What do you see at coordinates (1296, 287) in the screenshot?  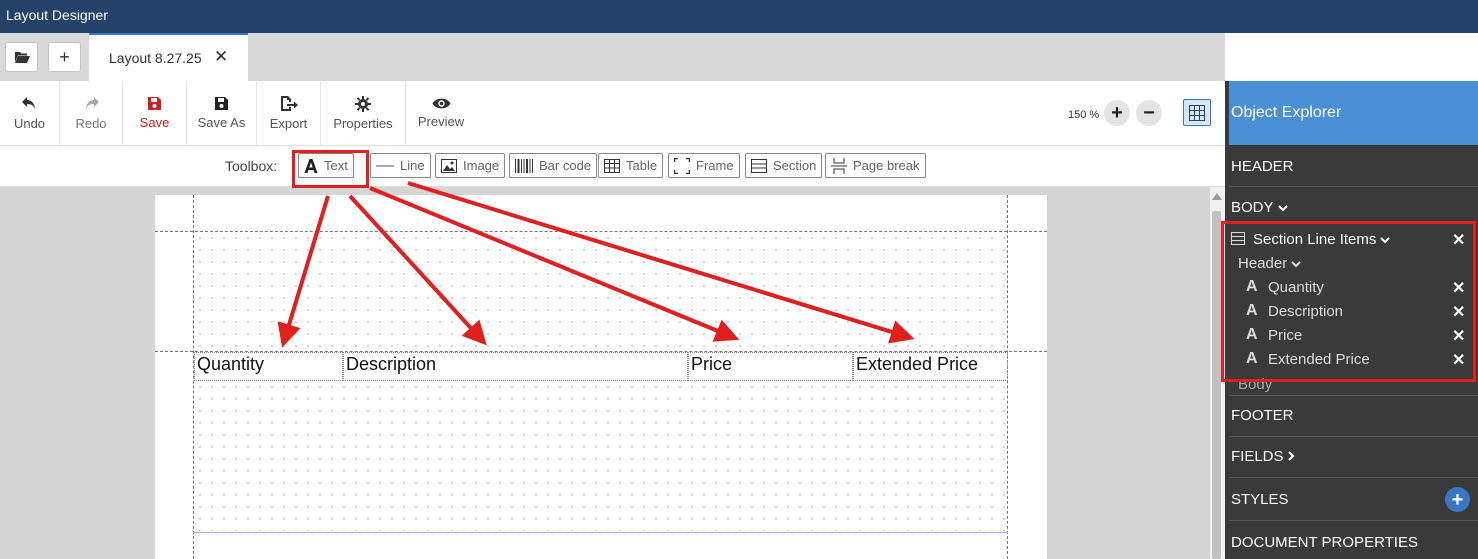 I see `explorer-item-quantity: Quantity` at bounding box center [1296, 287].